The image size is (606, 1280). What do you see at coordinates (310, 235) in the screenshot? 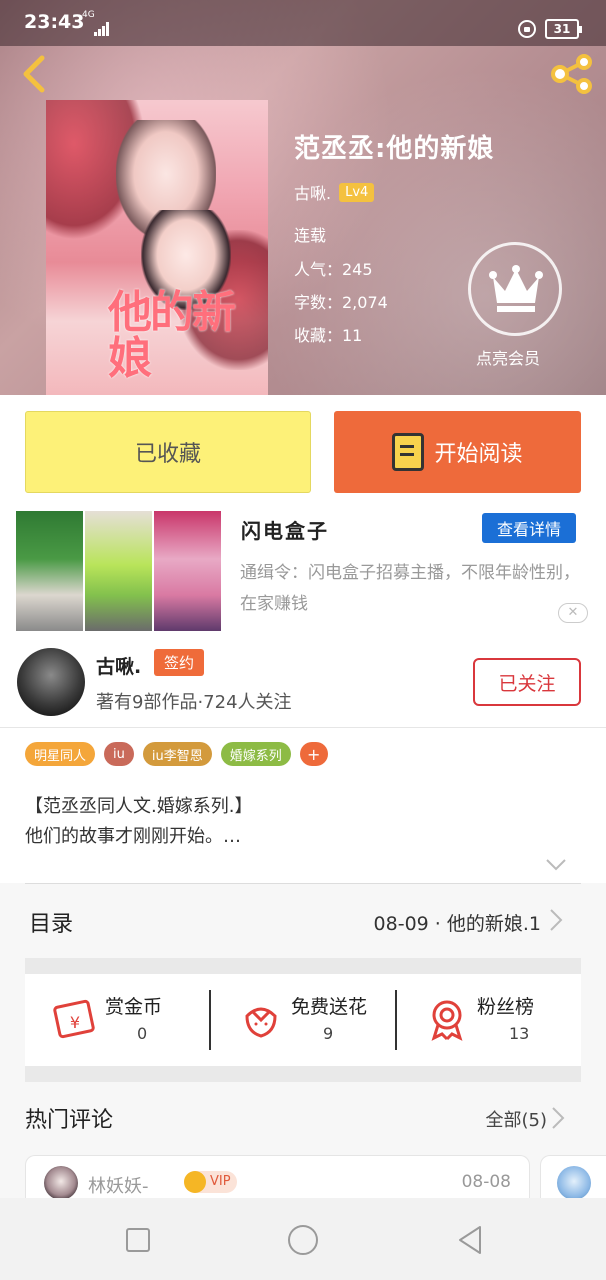
I see `book-status: 连载` at bounding box center [310, 235].